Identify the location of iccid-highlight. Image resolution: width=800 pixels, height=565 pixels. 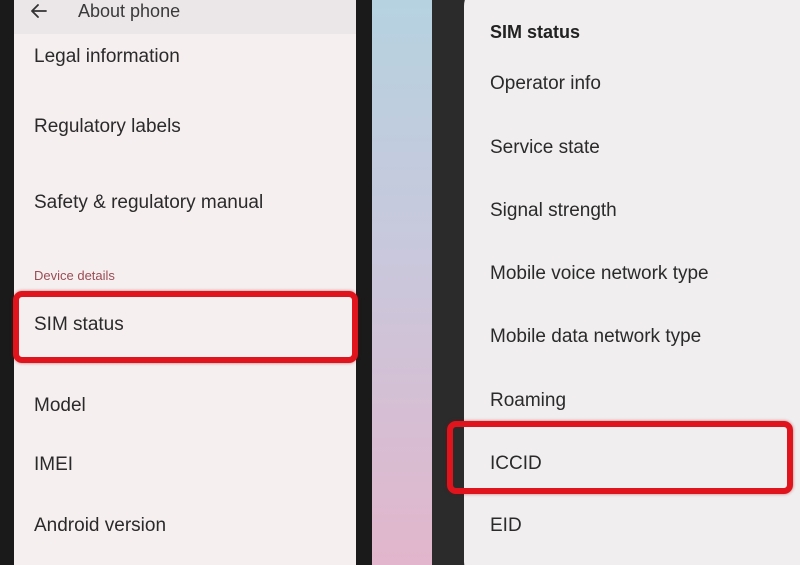
(620, 457).